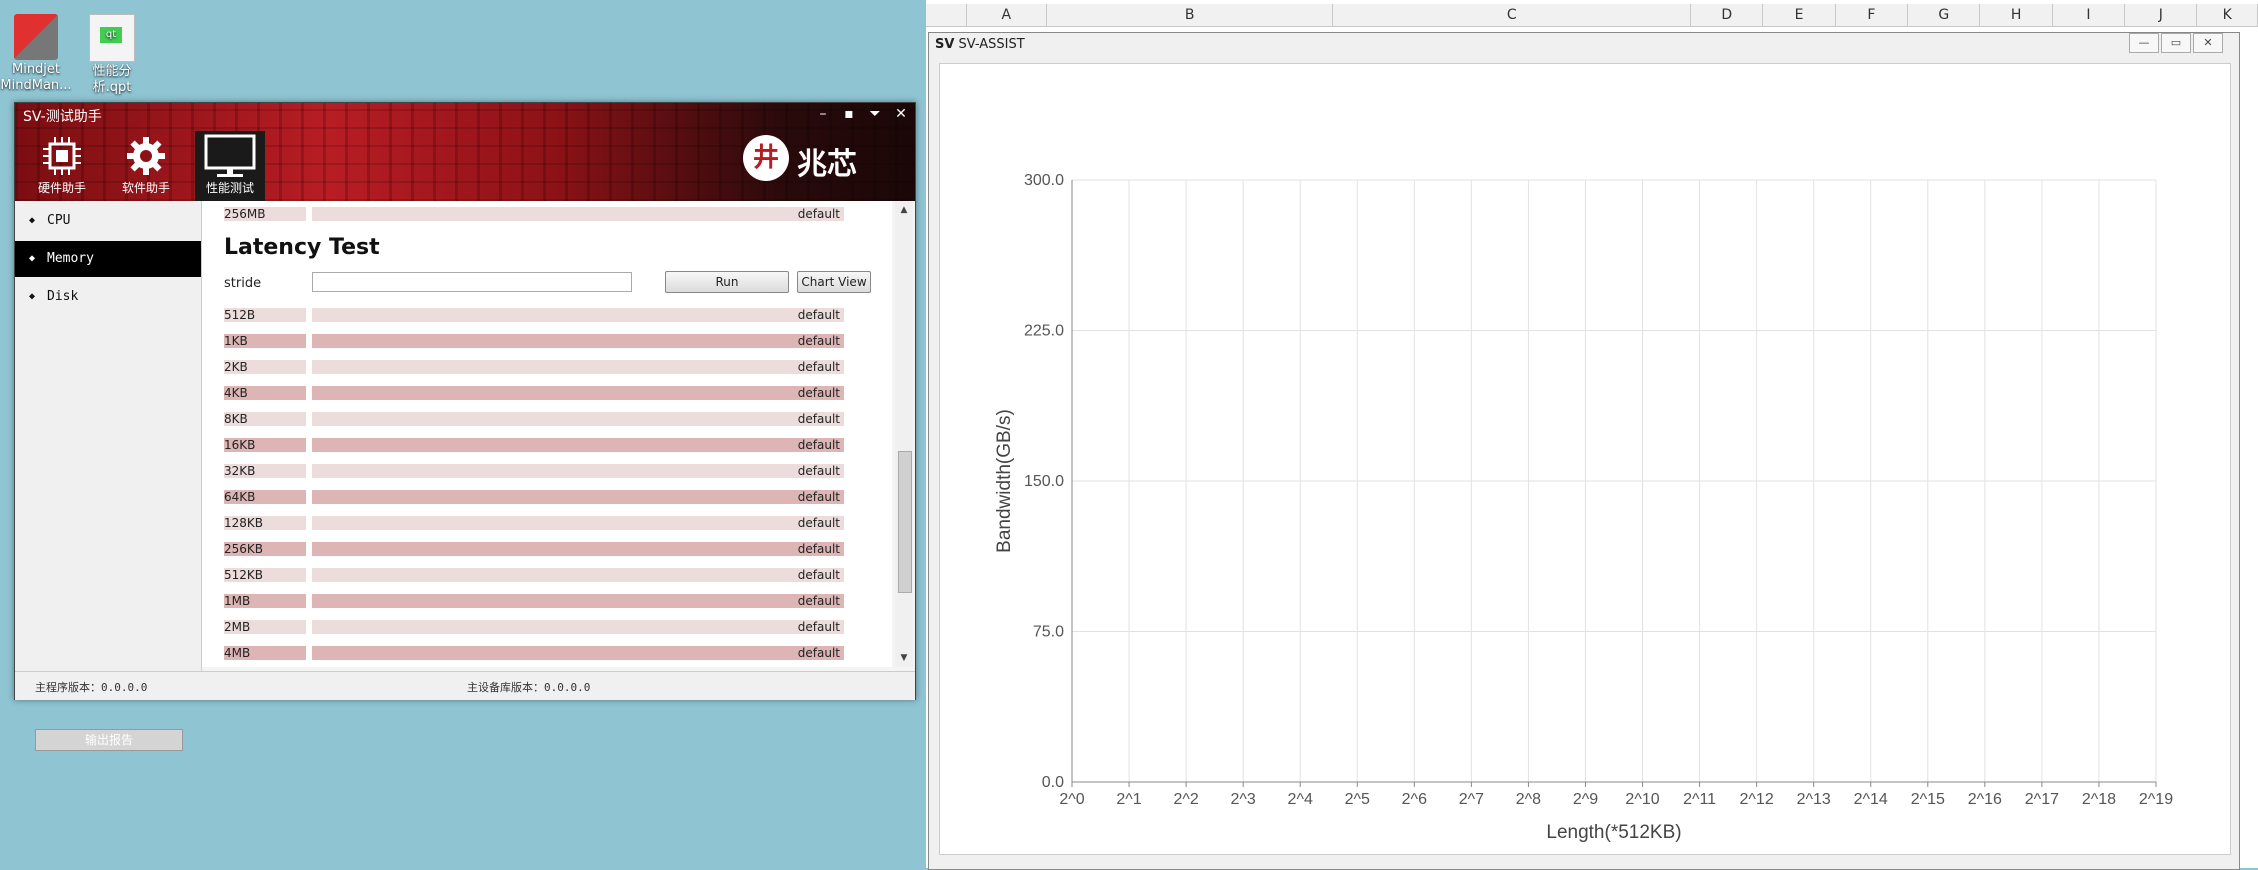 The image size is (2258, 870). I want to click on minimize-button: –, so click(823, 114).